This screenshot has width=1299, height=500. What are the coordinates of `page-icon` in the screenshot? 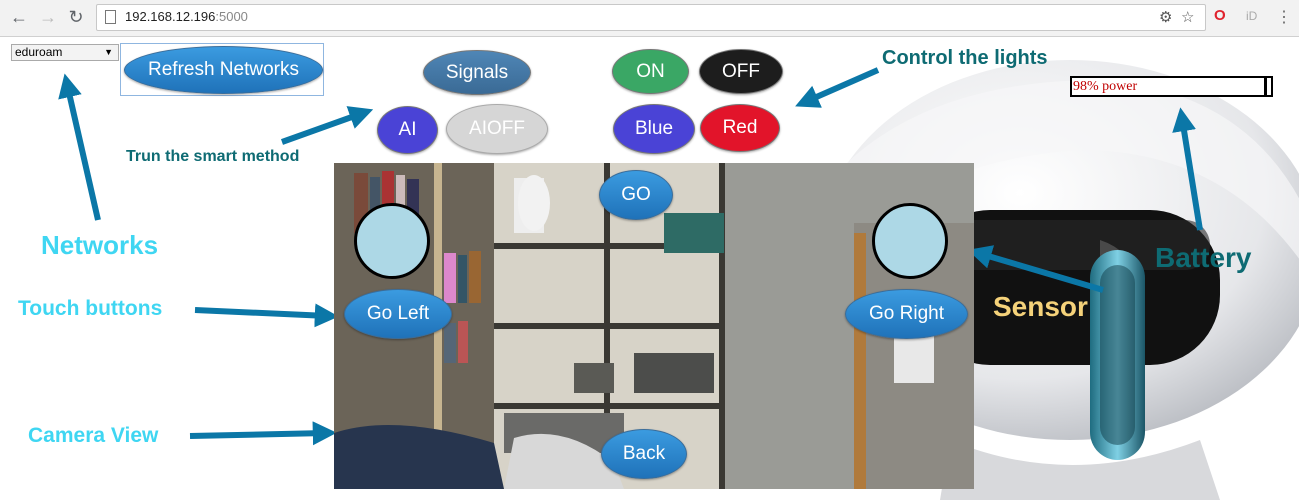 It's located at (110, 17).